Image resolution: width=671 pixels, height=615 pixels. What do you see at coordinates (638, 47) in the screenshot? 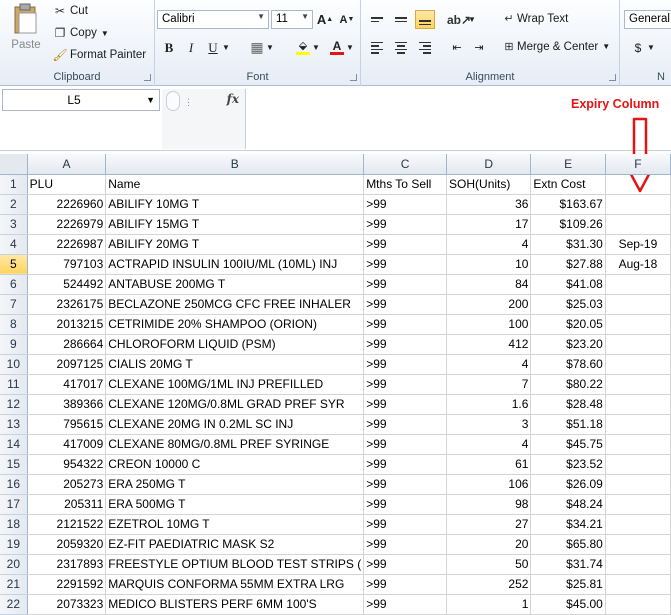
I see `currency-button: $` at bounding box center [638, 47].